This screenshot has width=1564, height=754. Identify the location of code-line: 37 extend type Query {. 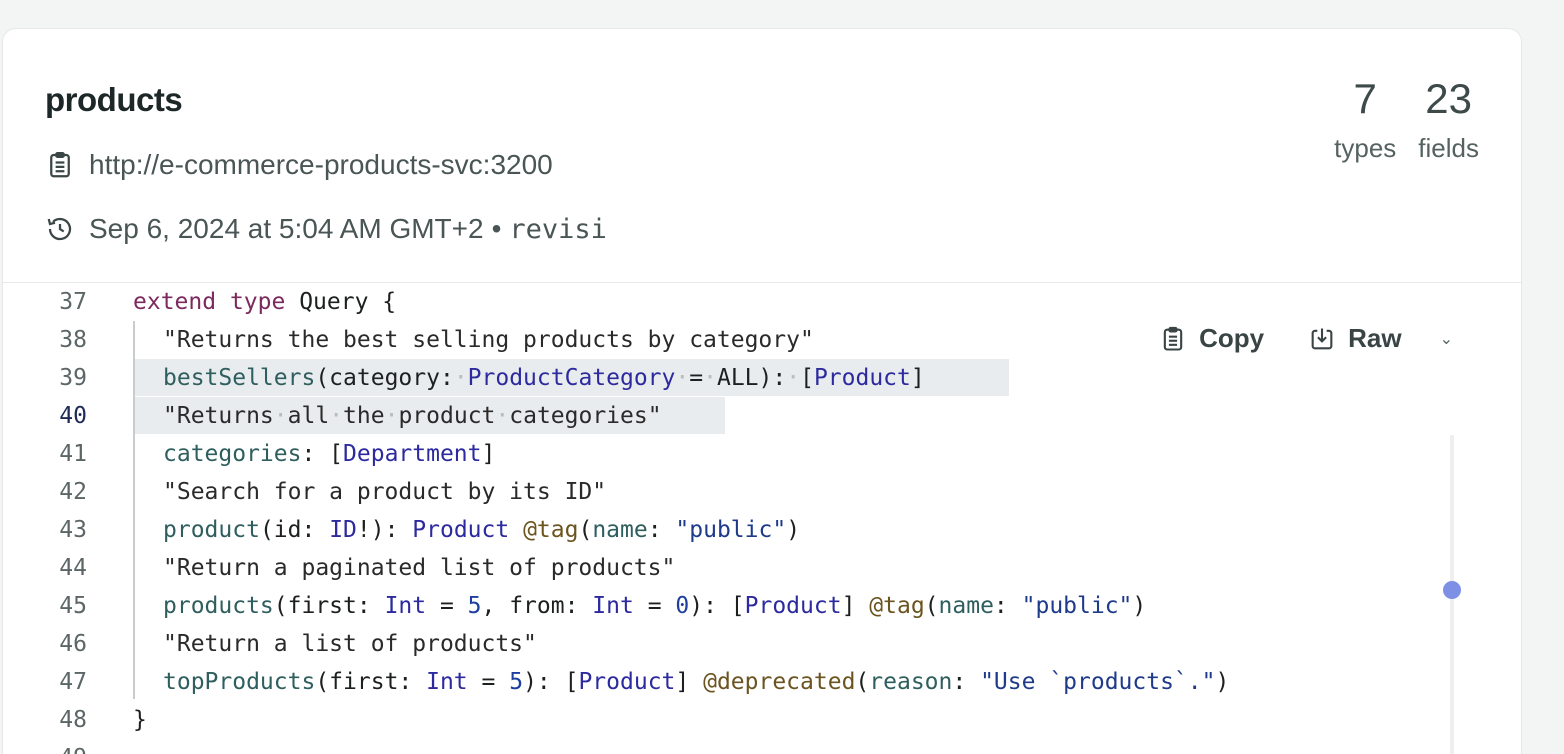
(723, 302).